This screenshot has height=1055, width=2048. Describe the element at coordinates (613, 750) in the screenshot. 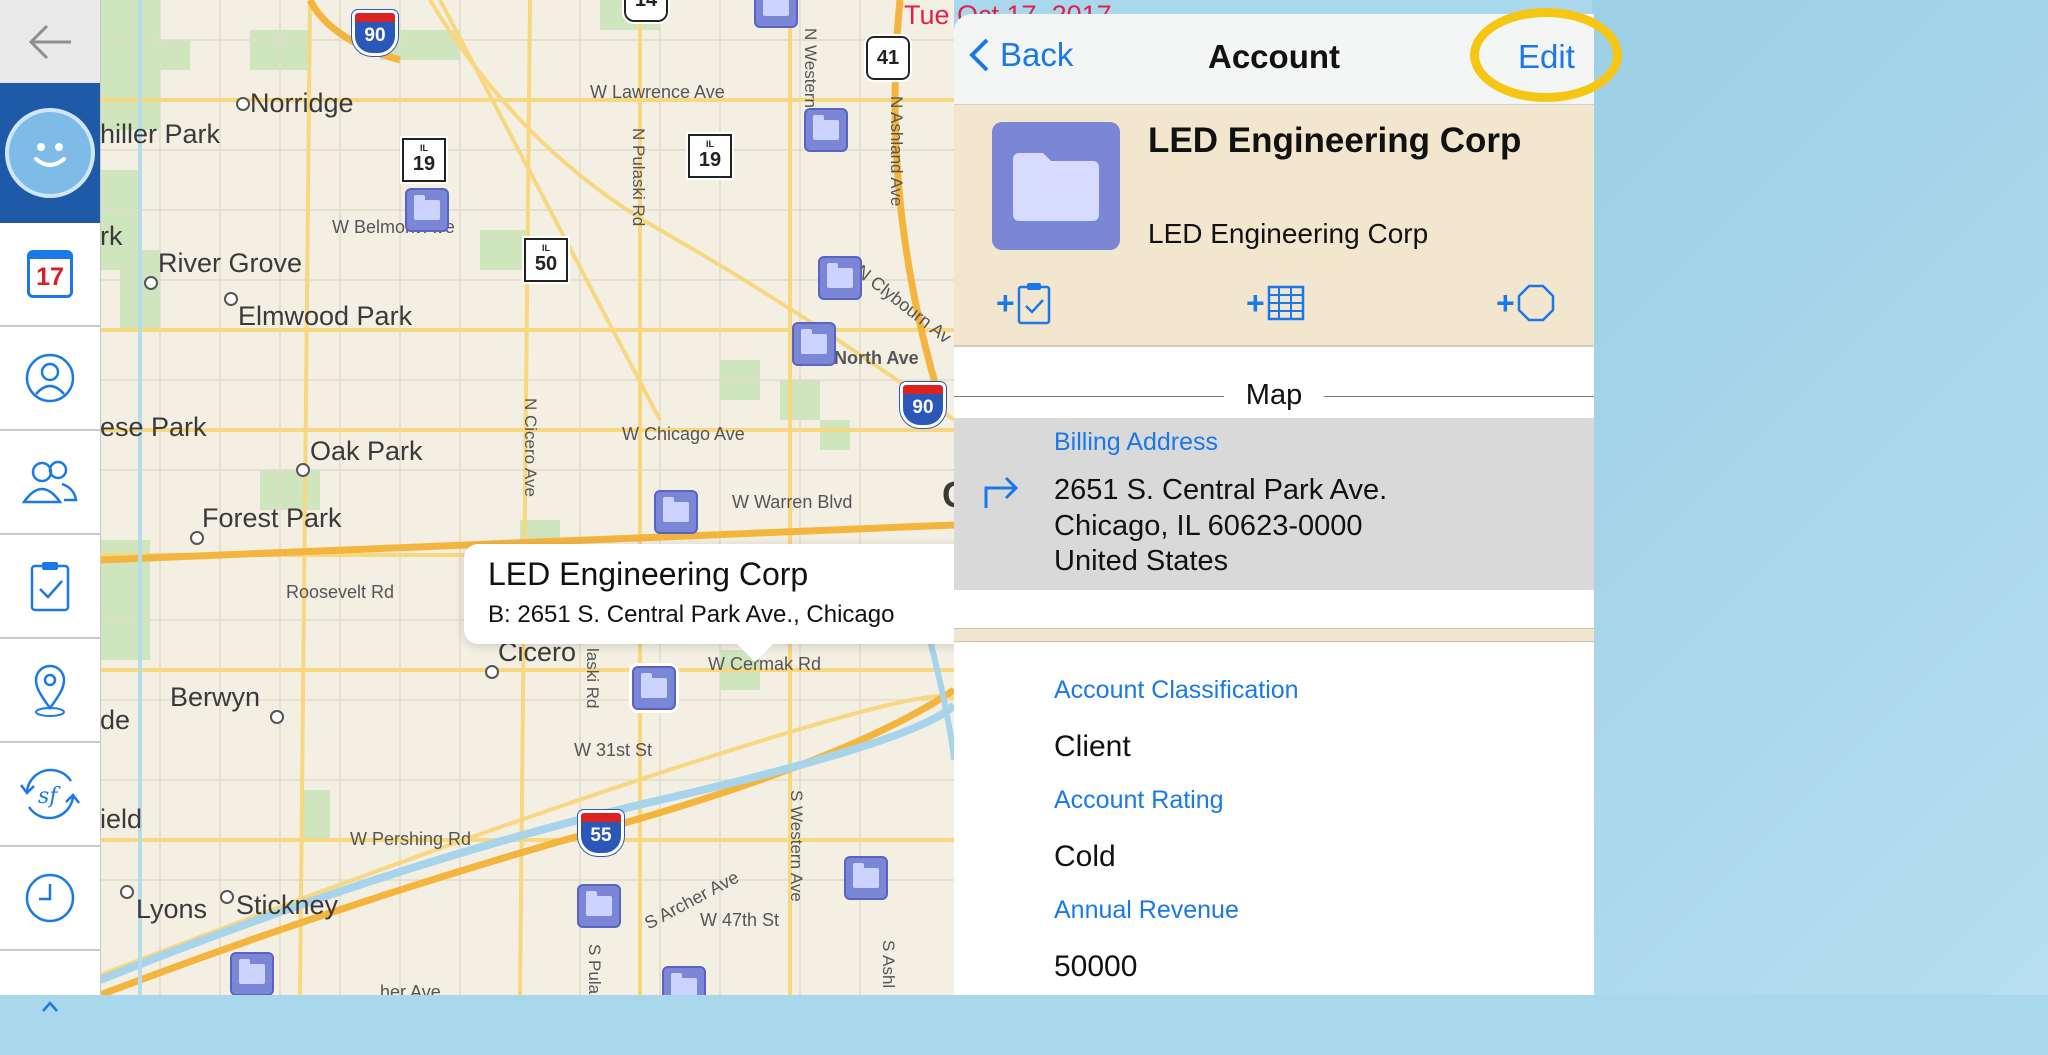

I see `map-street-label: W 31st St` at that location.